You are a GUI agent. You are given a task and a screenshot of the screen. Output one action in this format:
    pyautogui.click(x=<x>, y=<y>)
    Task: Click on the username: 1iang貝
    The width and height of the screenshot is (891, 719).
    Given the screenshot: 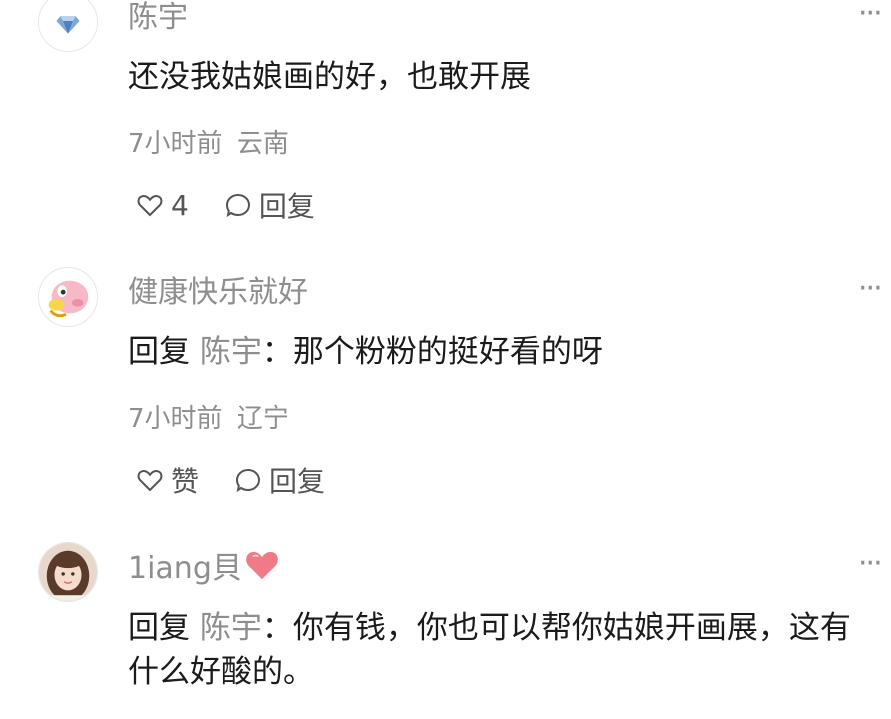 What is the action you would take?
    pyautogui.click(x=205, y=568)
    